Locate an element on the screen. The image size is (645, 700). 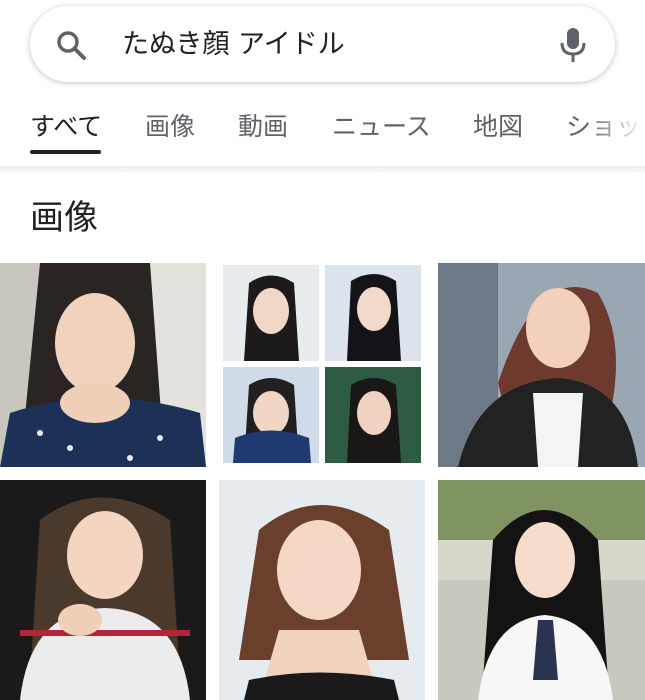
search-bar: たぬき顔 アイドル is located at coordinates (322, 44).